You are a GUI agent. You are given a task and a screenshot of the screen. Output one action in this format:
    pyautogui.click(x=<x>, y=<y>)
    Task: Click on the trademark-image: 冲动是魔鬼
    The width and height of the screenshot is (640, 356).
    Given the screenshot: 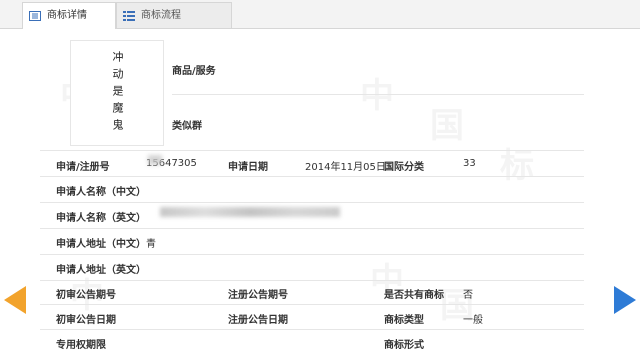 What is the action you would take?
    pyautogui.click(x=117, y=93)
    